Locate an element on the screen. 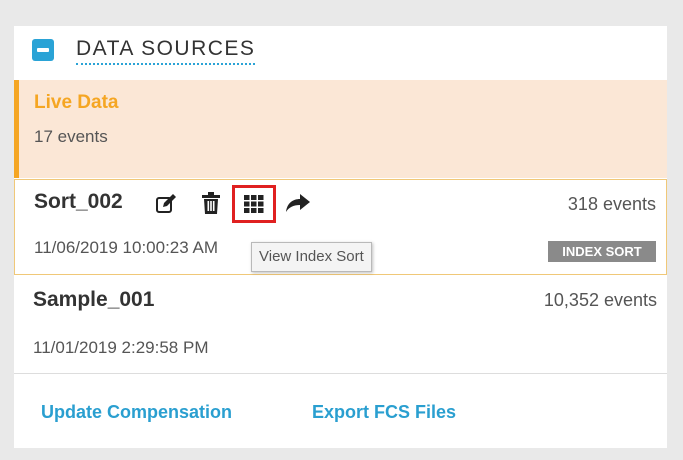 This screenshot has height=460, width=683. view-index-sort-button is located at coordinates (254, 204).